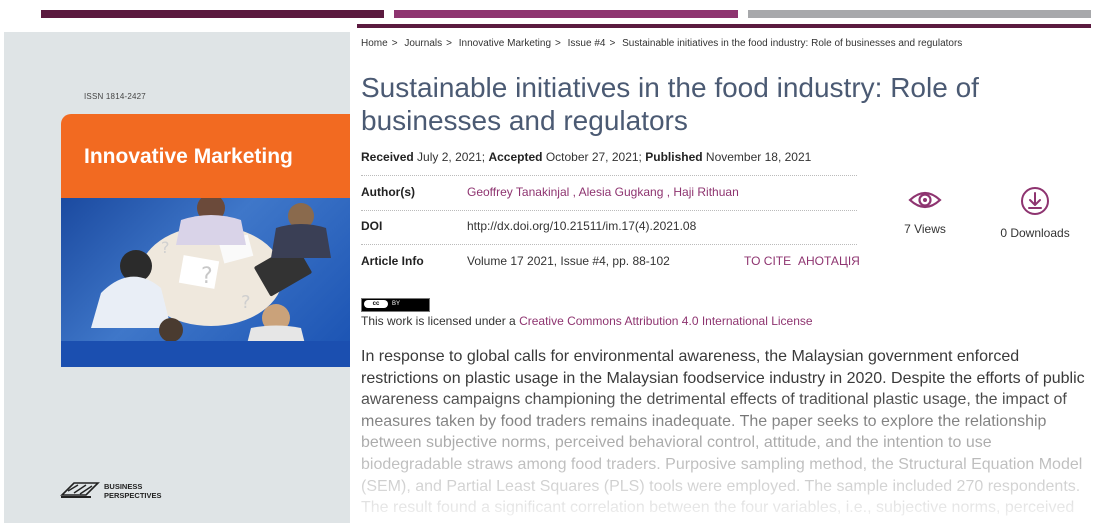 The width and height of the screenshot is (1096, 523). I want to click on abstract-ua-button: АНОТАЦІЯ, so click(829, 261).